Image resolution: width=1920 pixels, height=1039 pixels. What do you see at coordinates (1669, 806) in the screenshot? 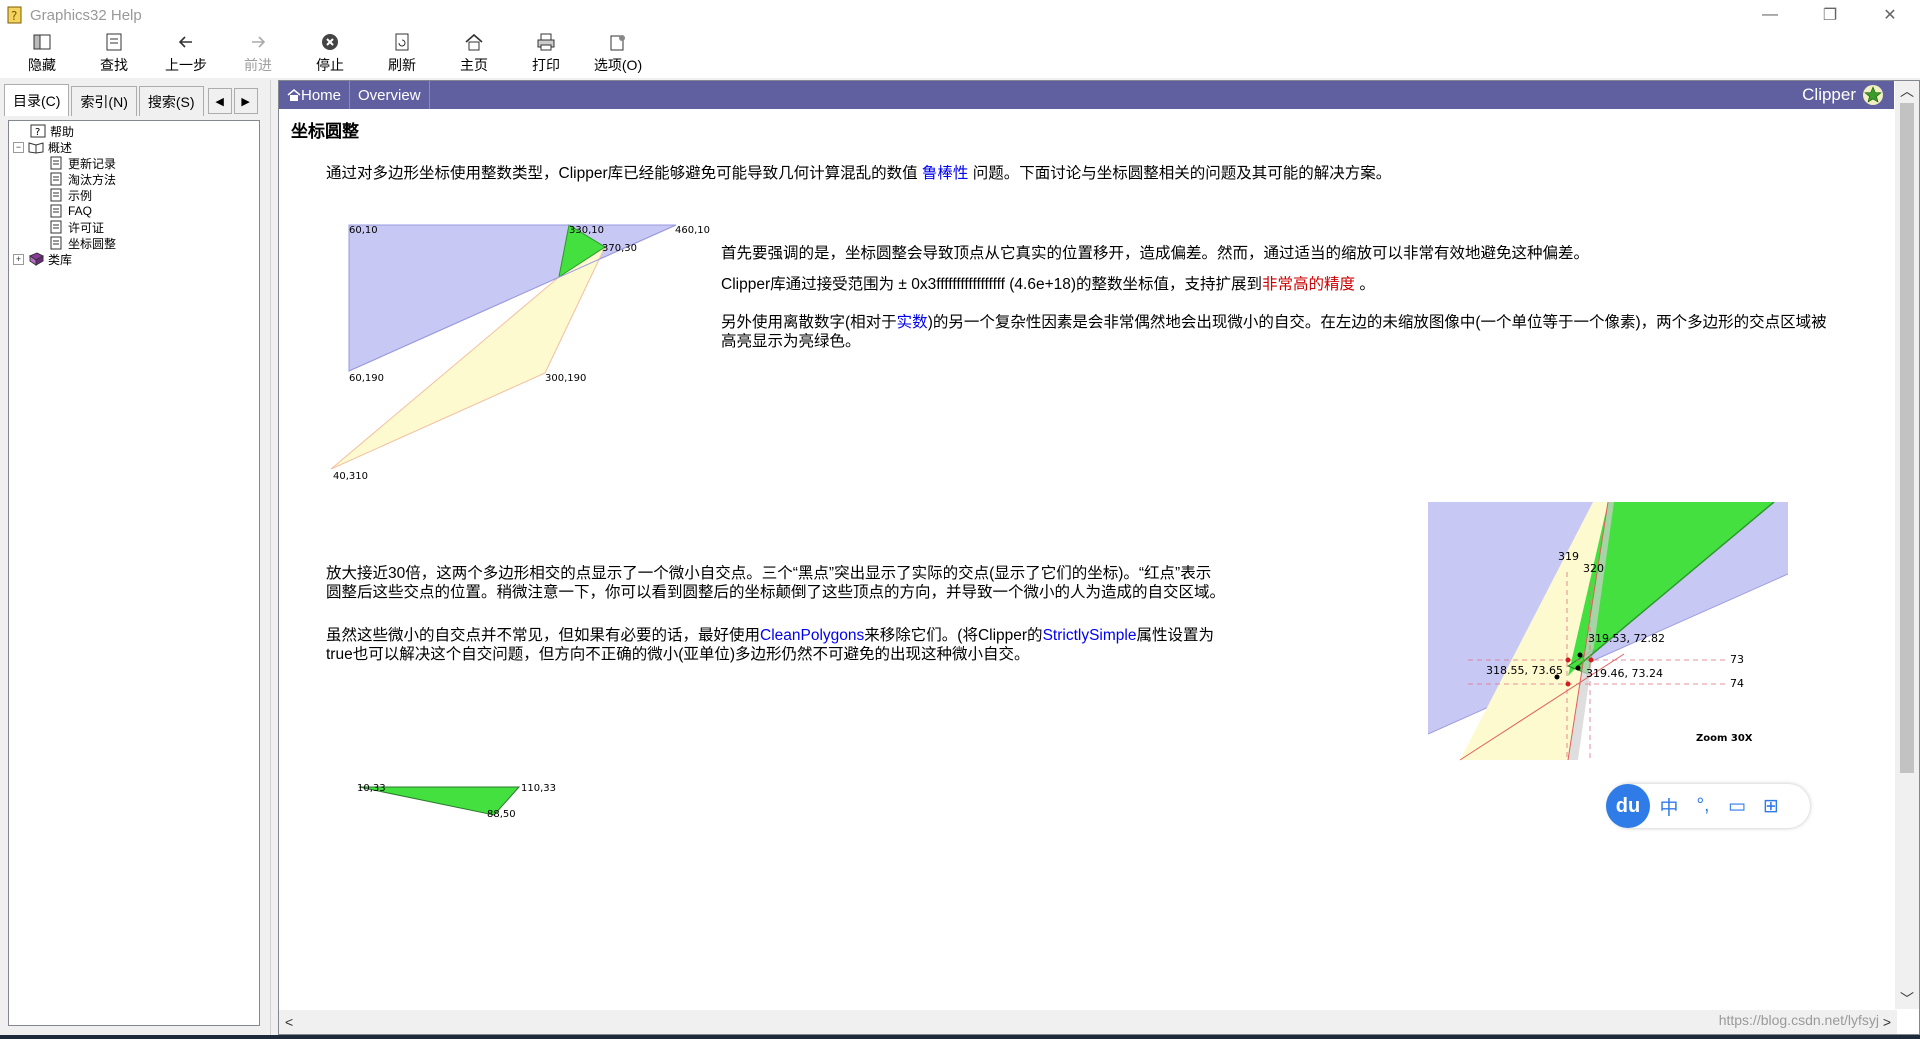
I see `ime-chinese-toggle: 中` at bounding box center [1669, 806].